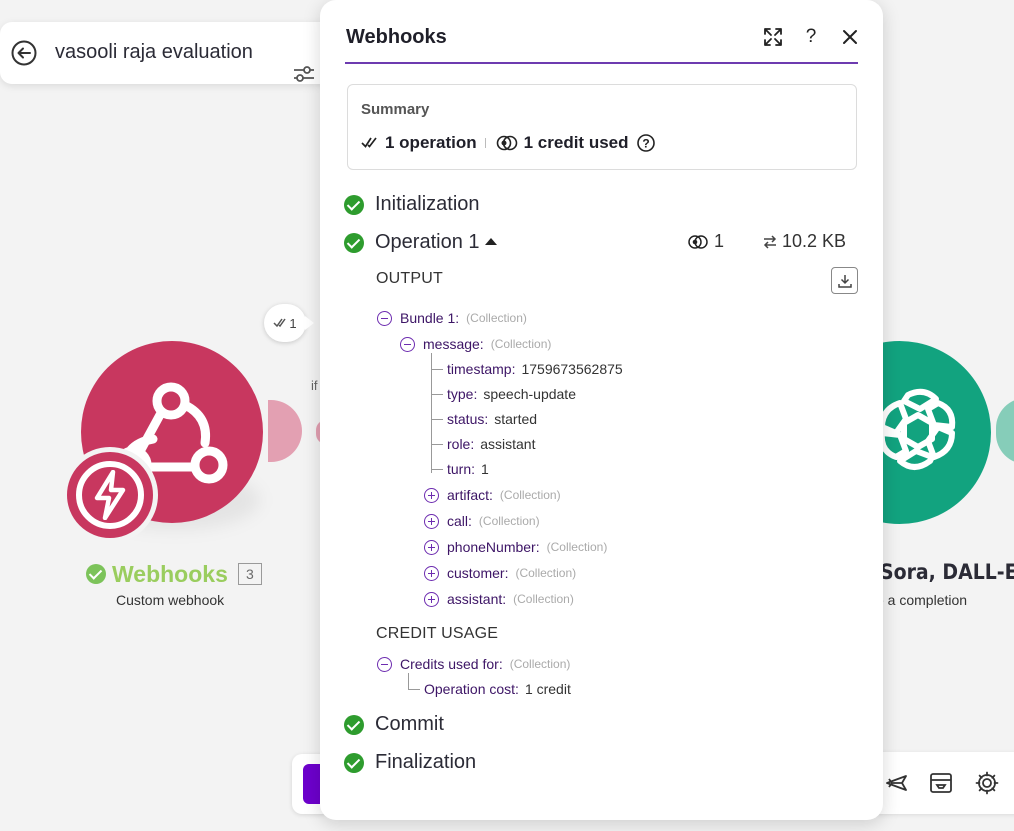  I want to click on help-icon: ?, so click(811, 37).